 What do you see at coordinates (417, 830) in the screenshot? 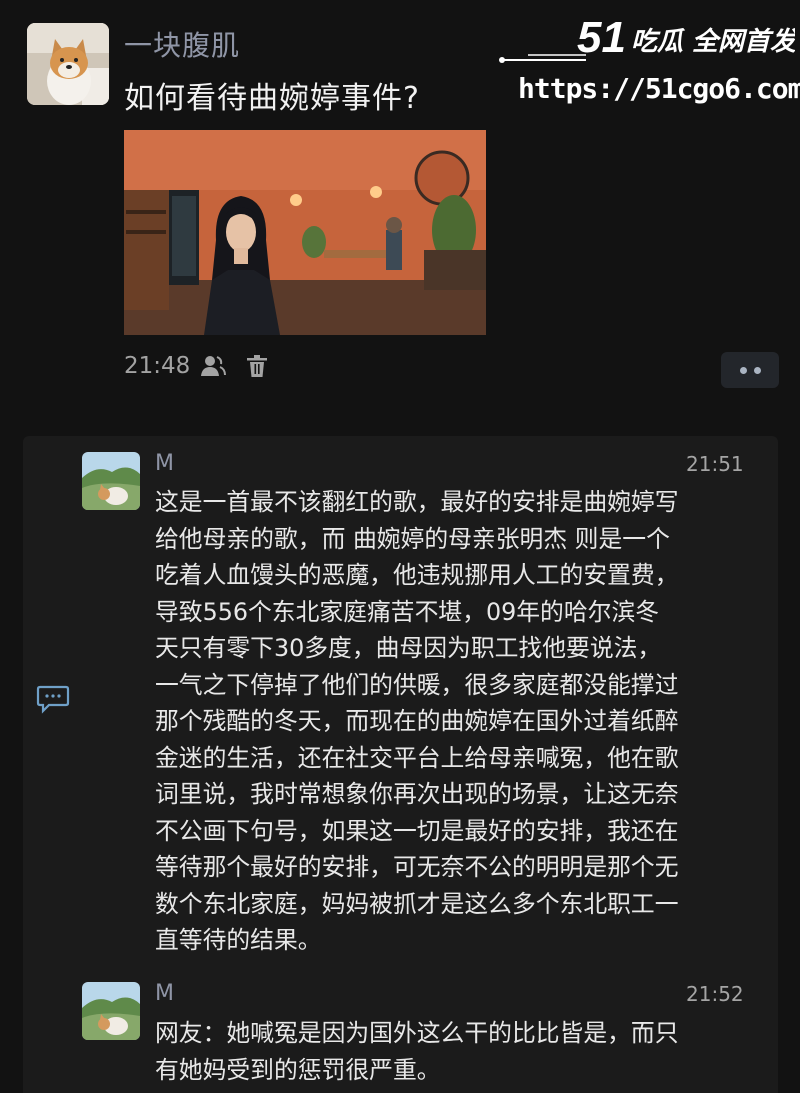
I see `comment-line: 不公画下句号，如果这一切是最好的安排，我还在` at bounding box center [417, 830].